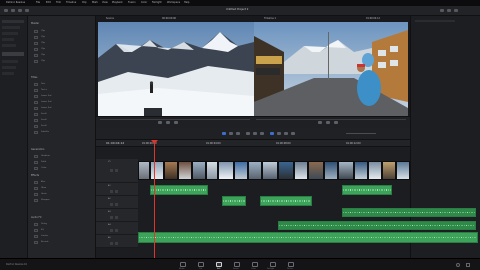 The height and width of the screenshot is (270, 480). What do you see at coordinates (117, 171) in the screenshot?
I see `track-header-v1: V1` at bounding box center [117, 171].